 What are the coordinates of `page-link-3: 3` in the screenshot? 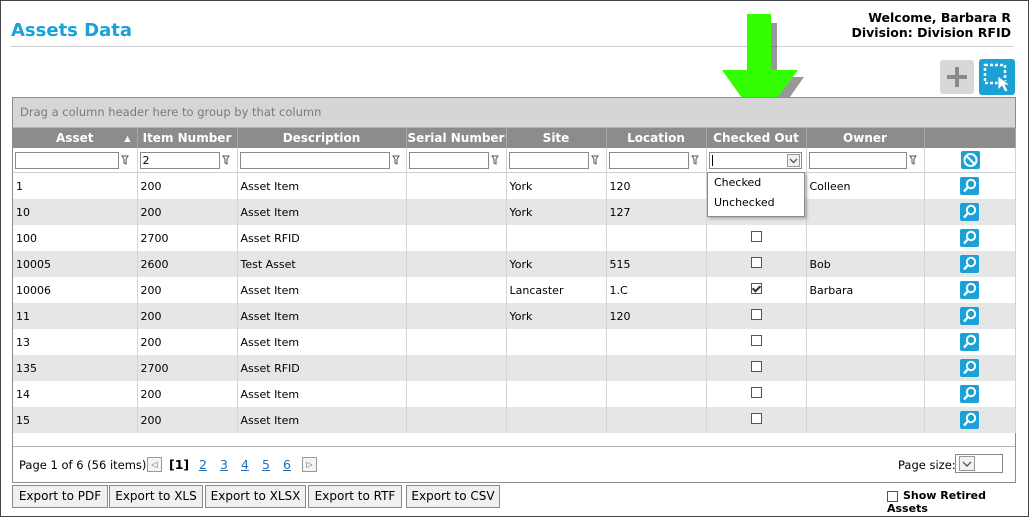 It's located at (224, 464).